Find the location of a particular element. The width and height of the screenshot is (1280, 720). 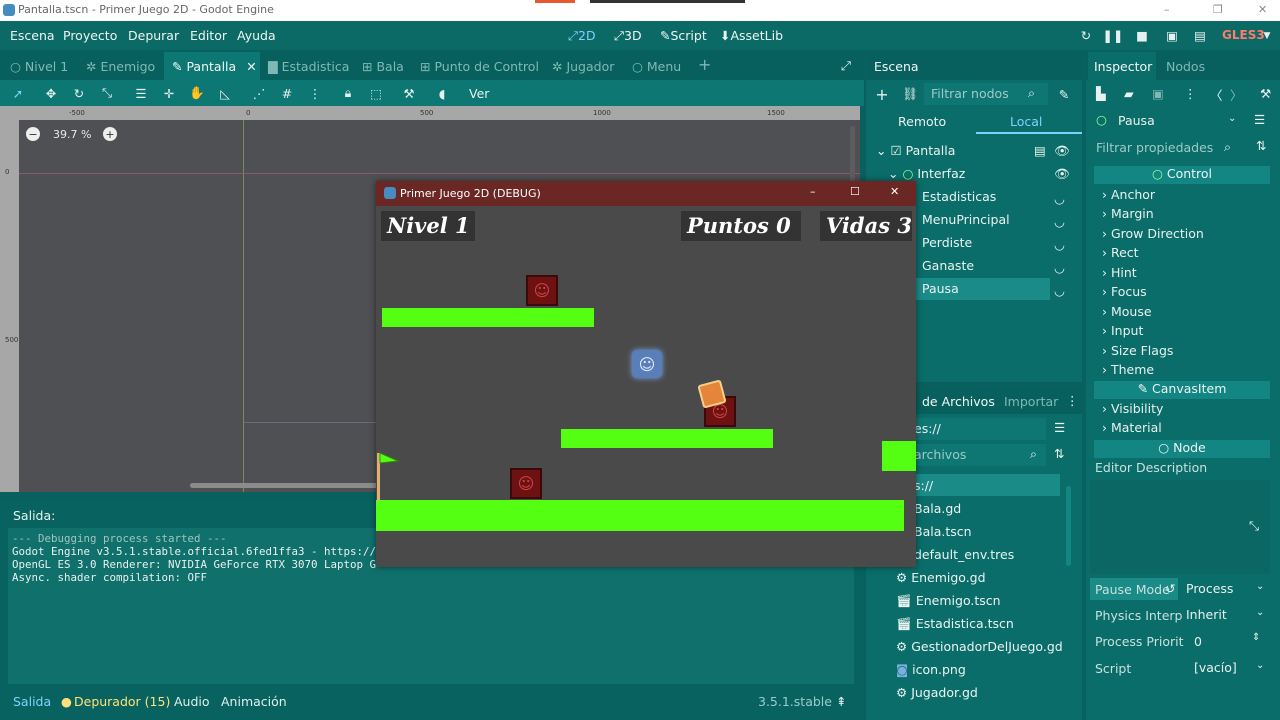

file-item: Bala.tscn is located at coordinates (943, 531).